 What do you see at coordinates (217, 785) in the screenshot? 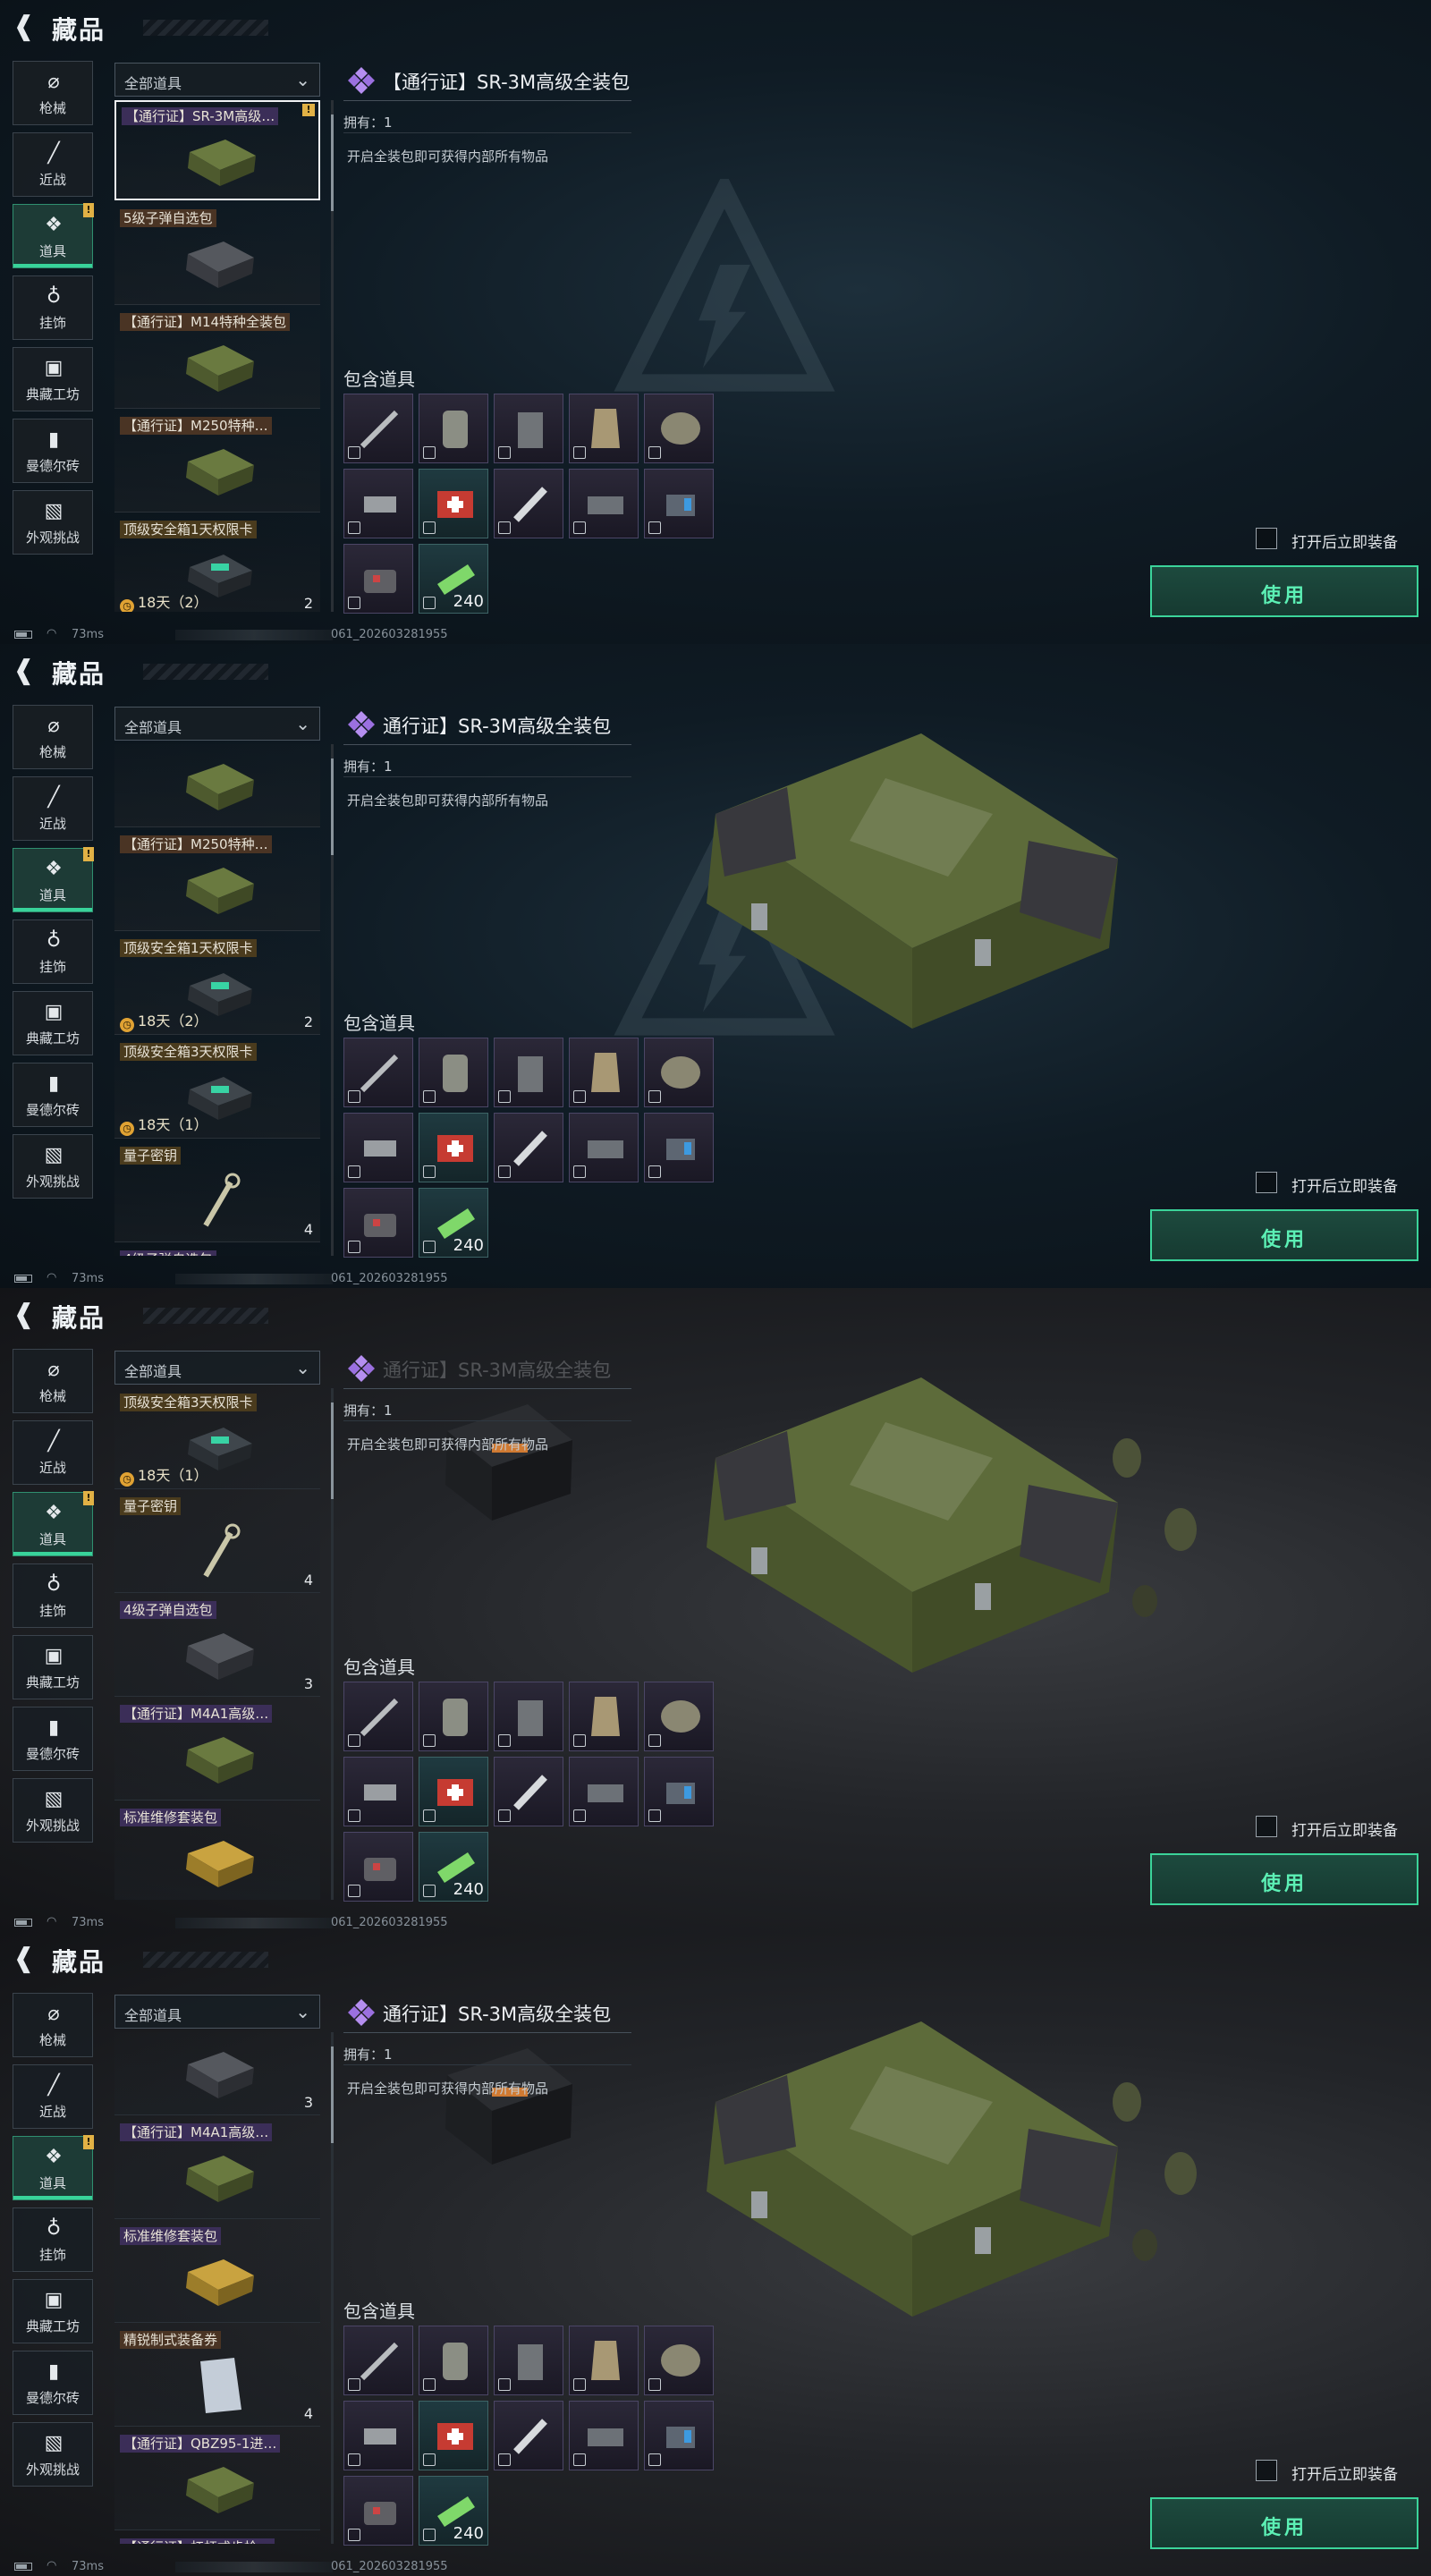
I see `list-item` at bounding box center [217, 785].